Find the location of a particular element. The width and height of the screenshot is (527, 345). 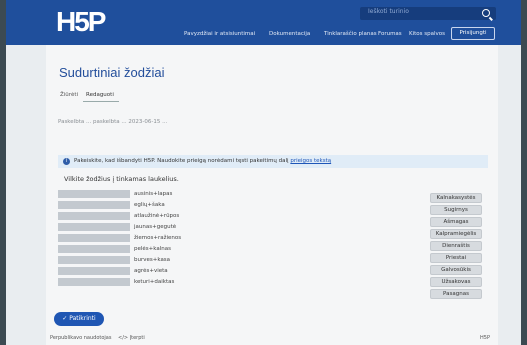

word-label: agrės+vieta is located at coordinates (151, 271).